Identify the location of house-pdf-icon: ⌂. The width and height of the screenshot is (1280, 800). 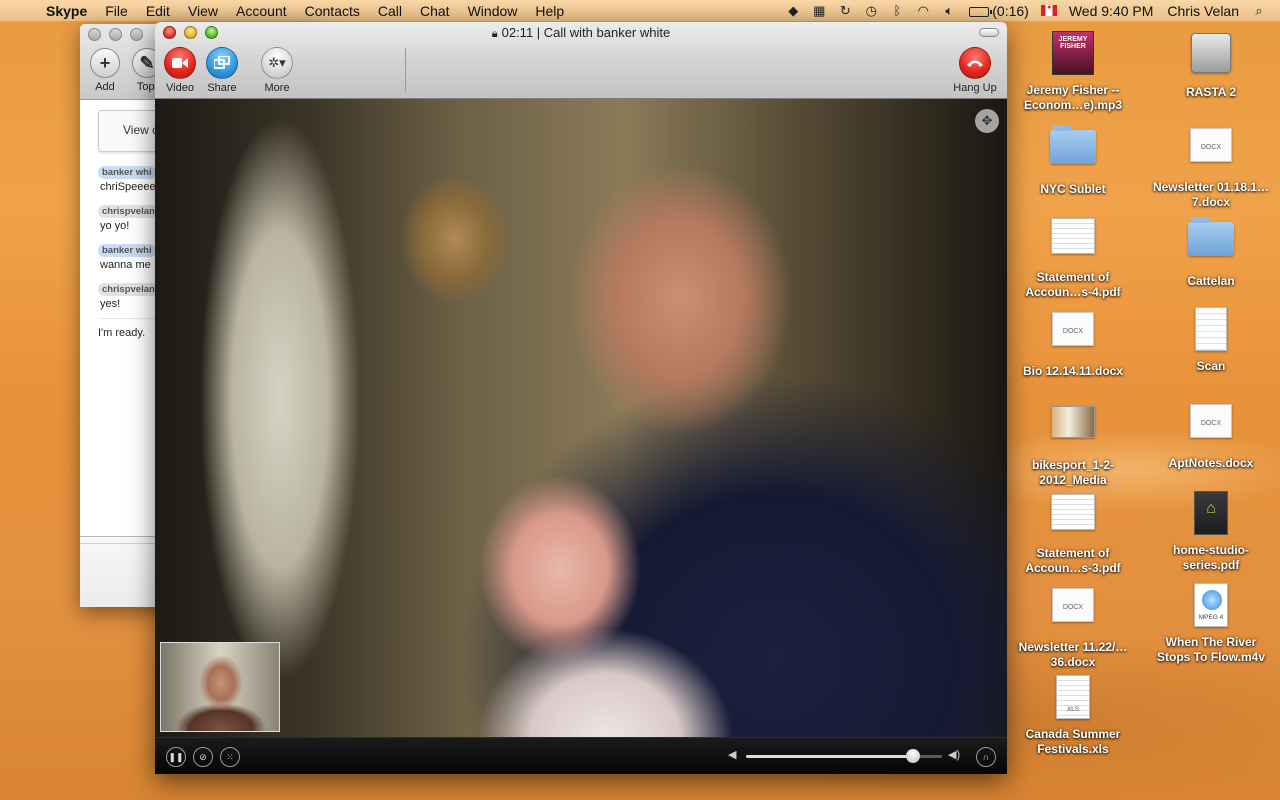
(1211, 513).